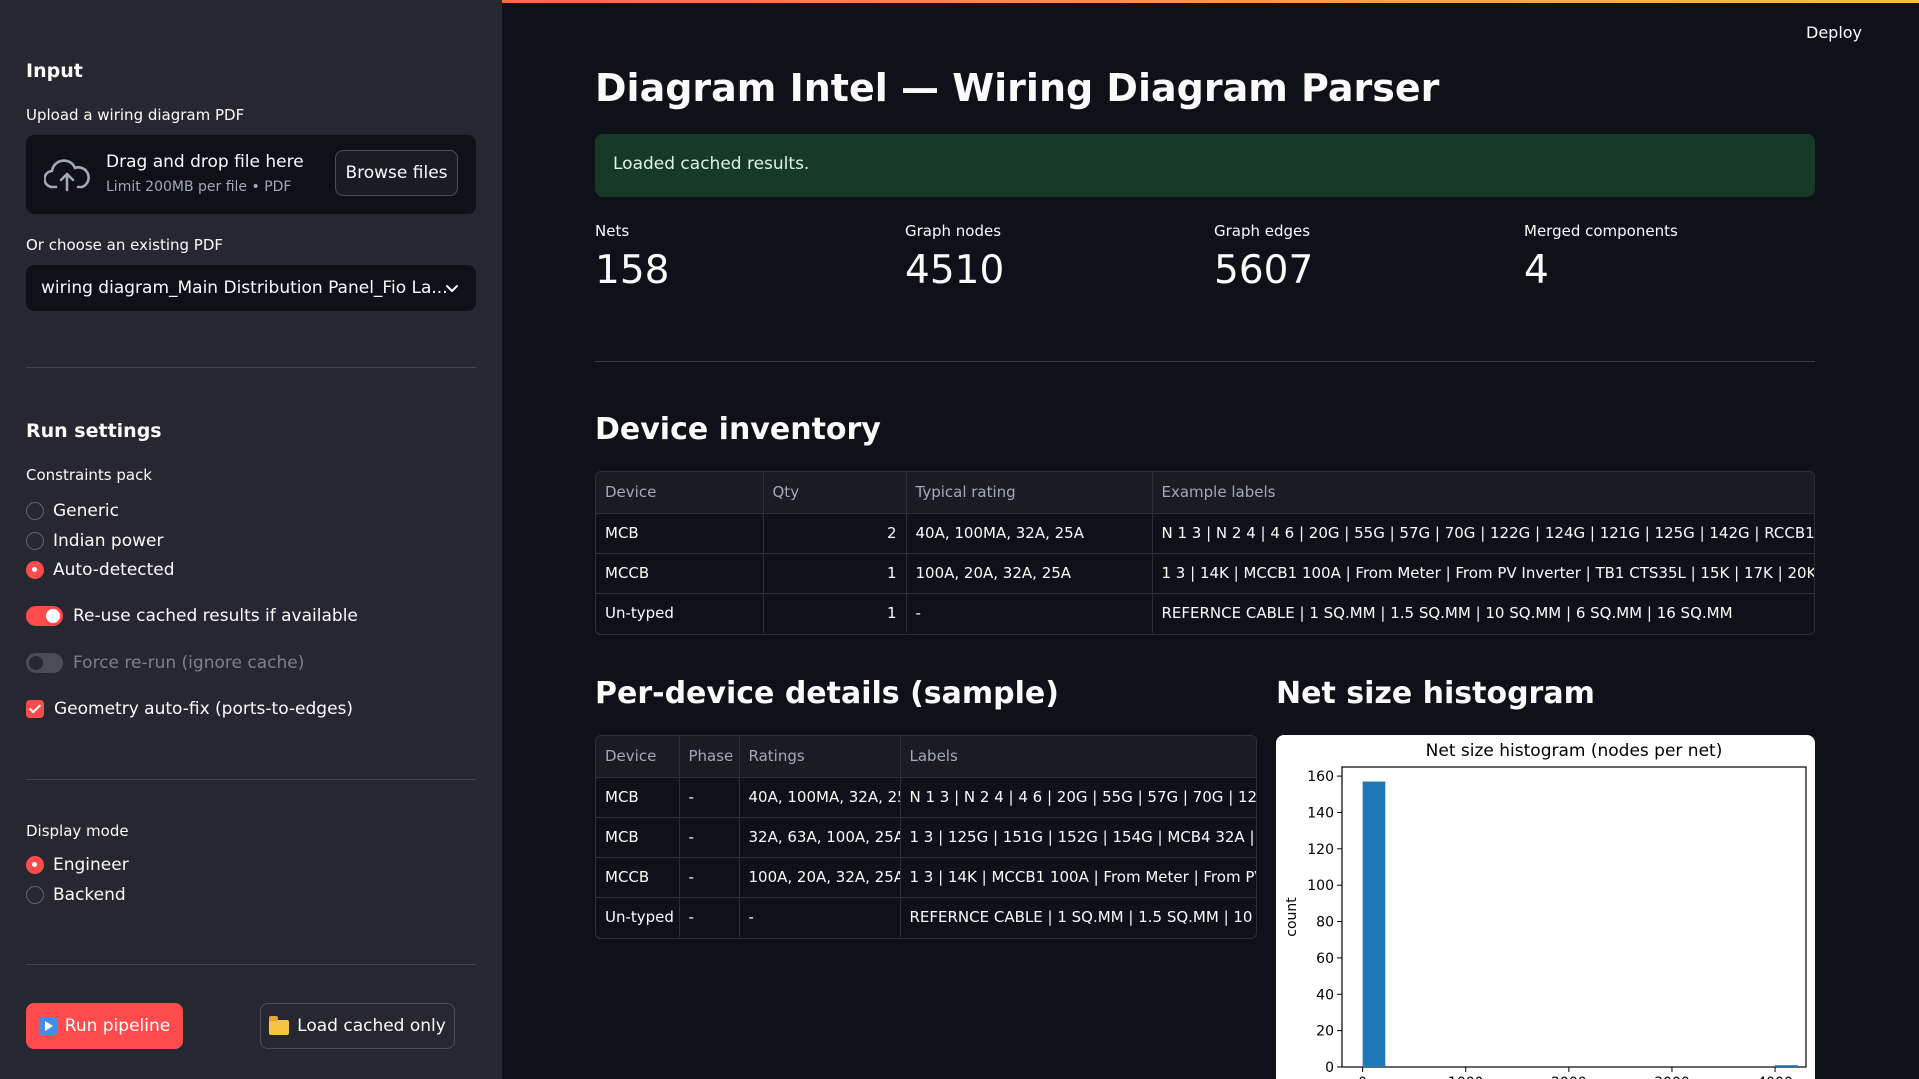  What do you see at coordinates (215, 616) in the screenshot?
I see `toggle-label: Re-use cached results if available` at bounding box center [215, 616].